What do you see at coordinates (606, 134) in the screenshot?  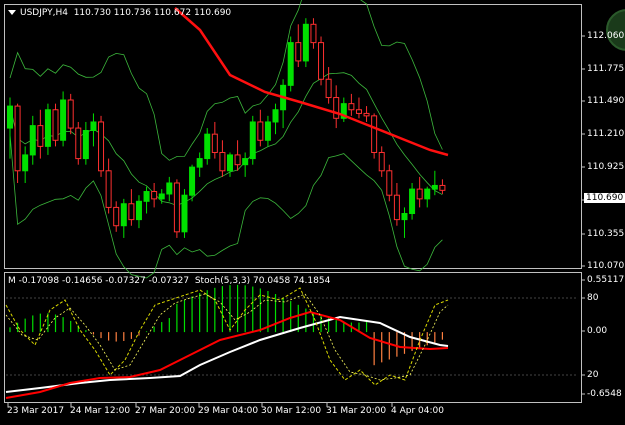 I see `price-tick-label: 111.210` at bounding box center [606, 134].